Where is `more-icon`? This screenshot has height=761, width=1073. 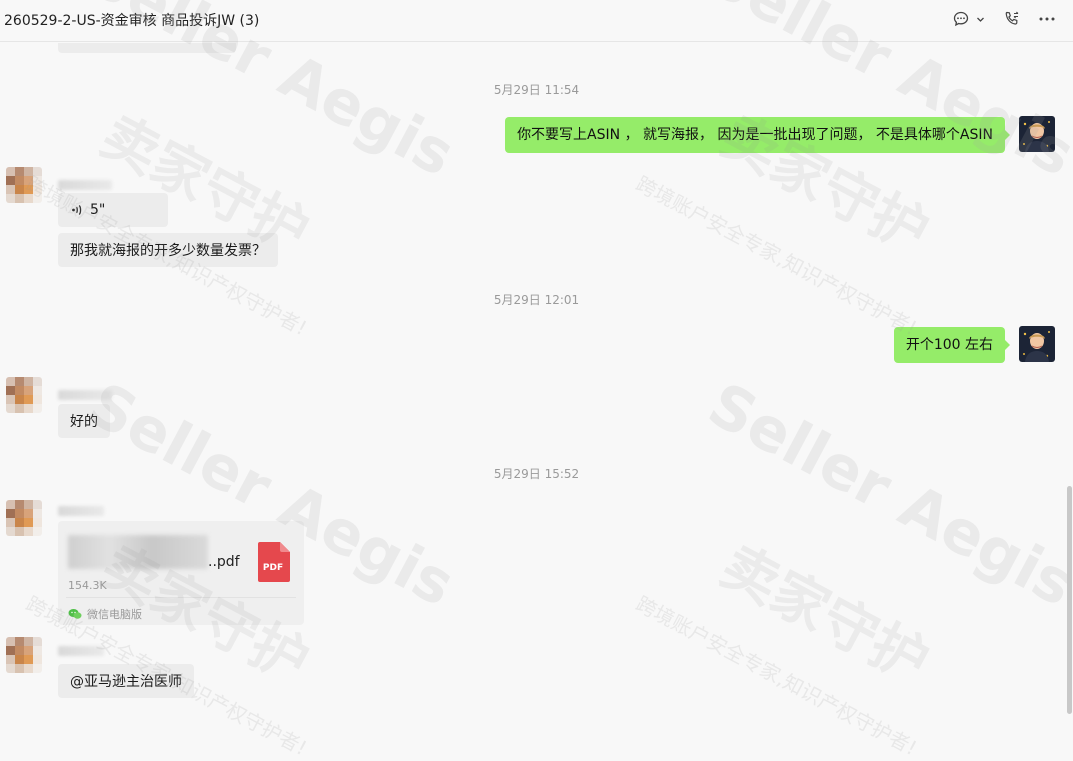
more-icon is located at coordinates (1047, 19).